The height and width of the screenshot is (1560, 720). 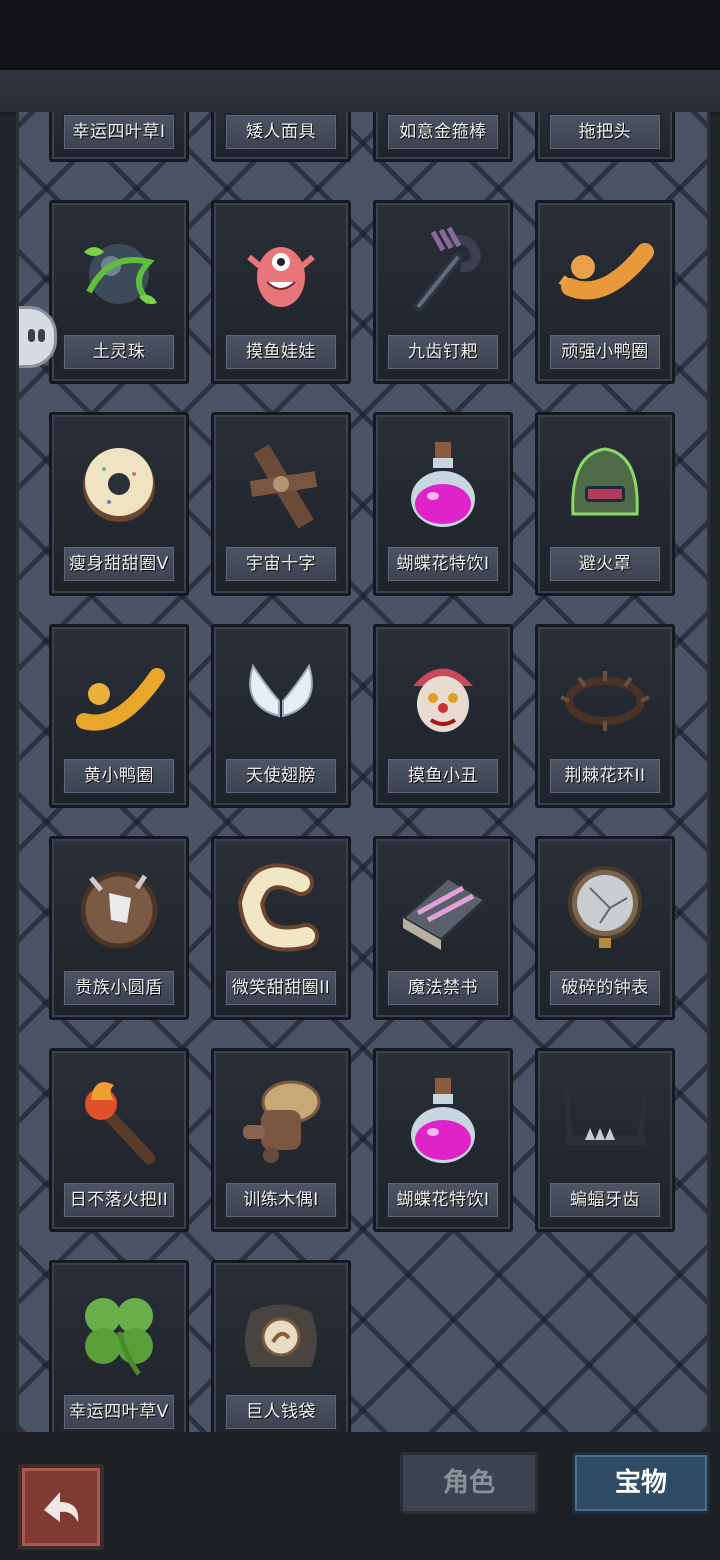 I want to click on treasure-name: 土灵珠, so click(x=119, y=352).